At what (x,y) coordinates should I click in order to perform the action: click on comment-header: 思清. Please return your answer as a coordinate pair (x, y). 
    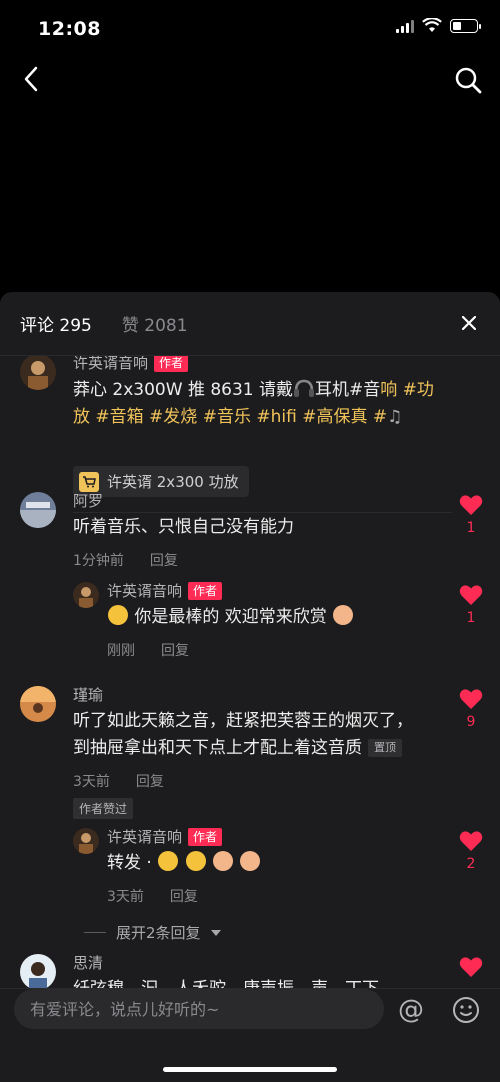
    Looking at the image, I should click on (88, 962).